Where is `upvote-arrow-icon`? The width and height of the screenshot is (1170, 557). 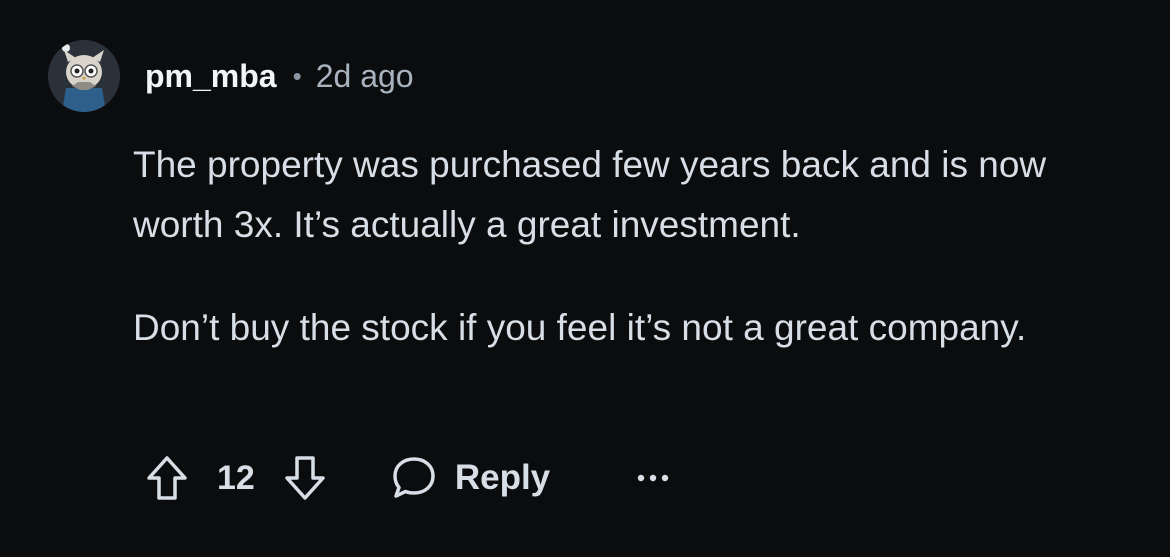 upvote-arrow-icon is located at coordinates (167, 478).